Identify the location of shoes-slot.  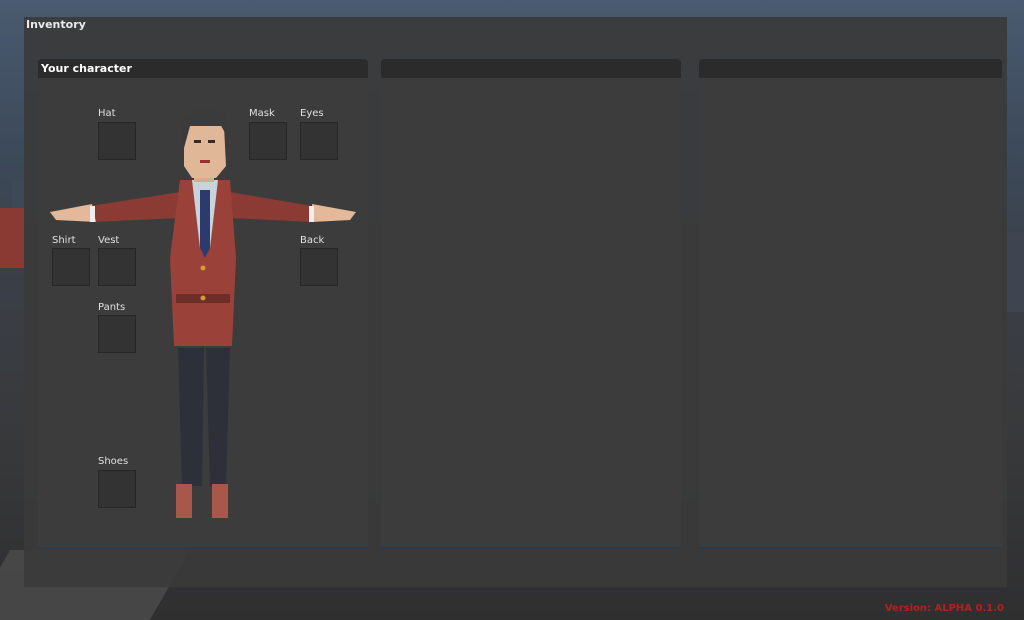
(117, 489).